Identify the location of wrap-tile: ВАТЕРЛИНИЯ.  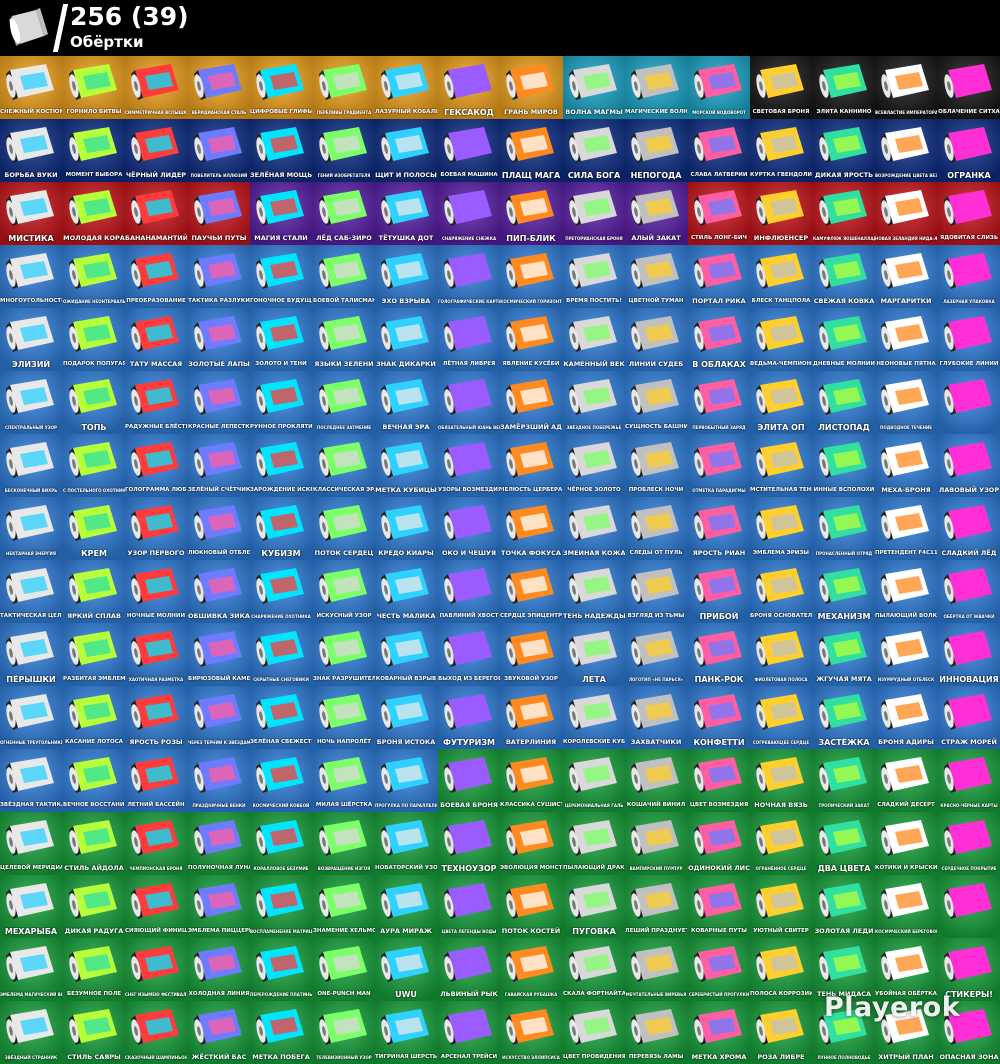
(531, 717).